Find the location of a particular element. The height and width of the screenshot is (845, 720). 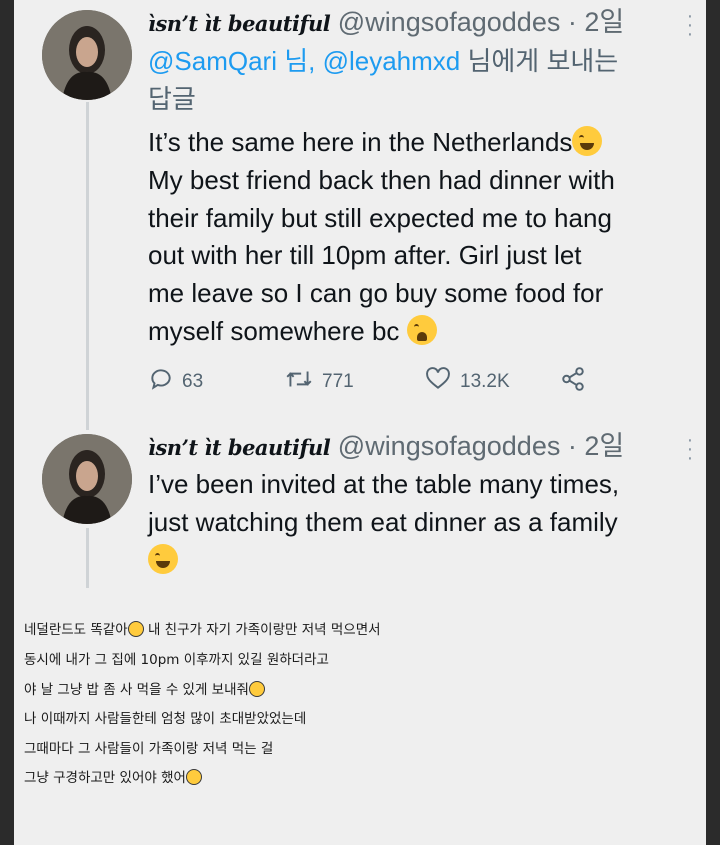

retweet-button: 771 is located at coordinates (319, 382).